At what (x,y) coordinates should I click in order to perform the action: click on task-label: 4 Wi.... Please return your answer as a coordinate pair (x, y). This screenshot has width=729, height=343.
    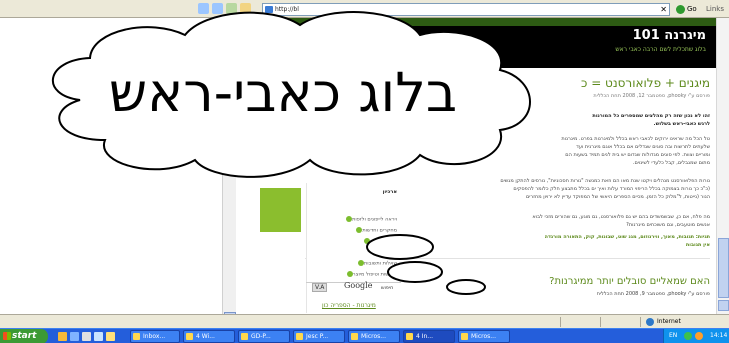
    Looking at the image, I should click on (205, 336).